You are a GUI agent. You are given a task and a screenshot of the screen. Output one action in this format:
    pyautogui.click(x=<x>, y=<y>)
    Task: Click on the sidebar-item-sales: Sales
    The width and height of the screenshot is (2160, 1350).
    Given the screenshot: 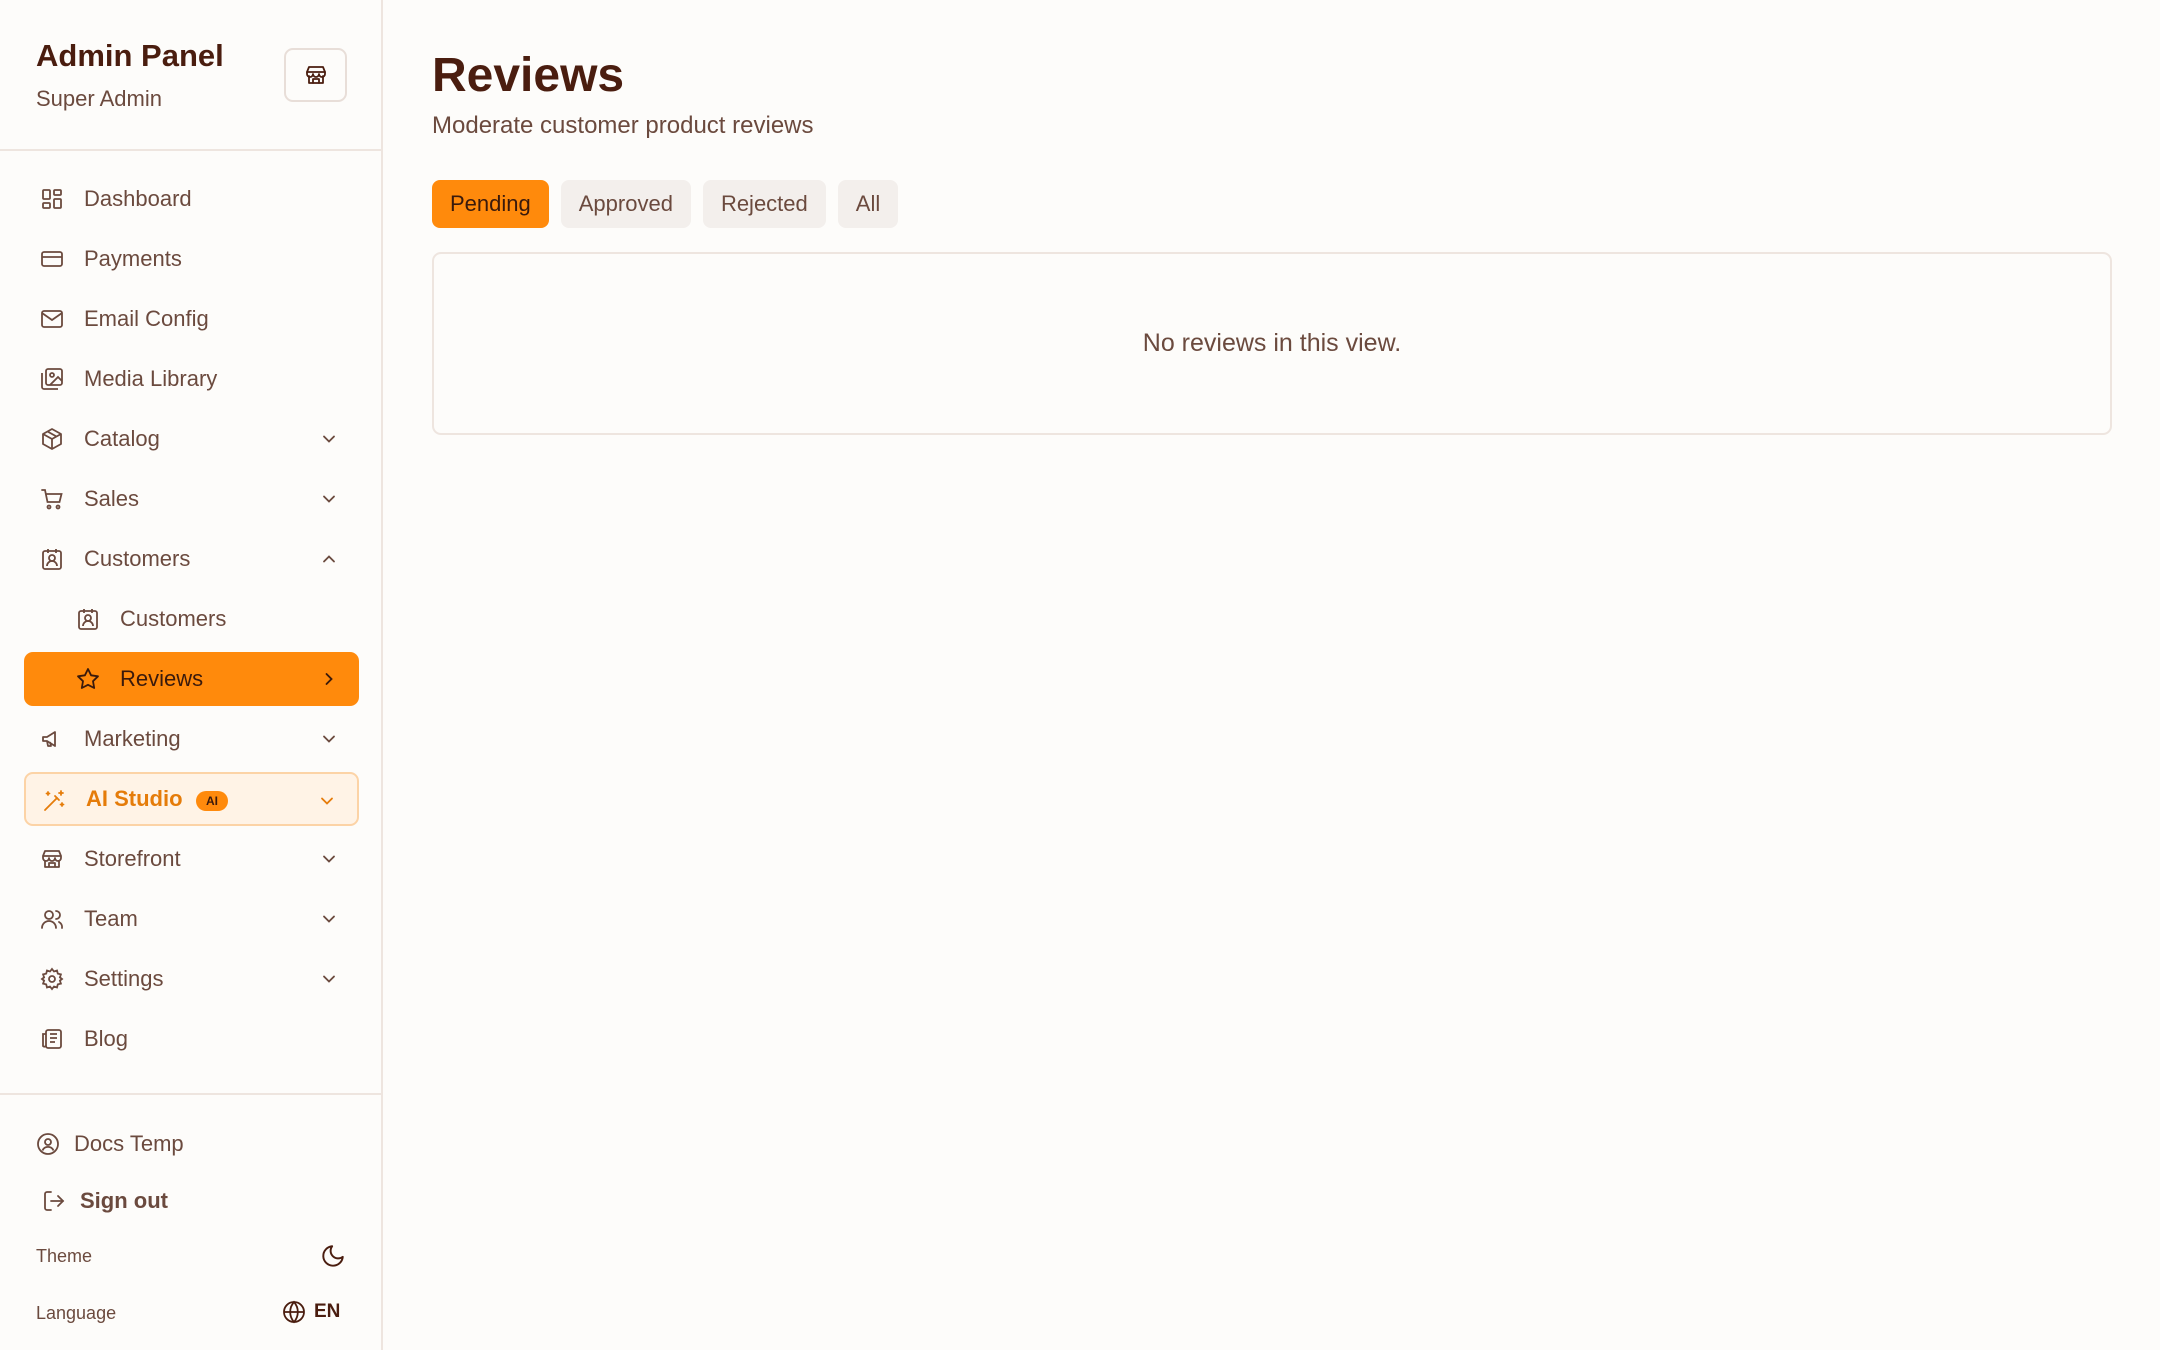 What is the action you would take?
    pyautogui.click(x=191, y=499)
    